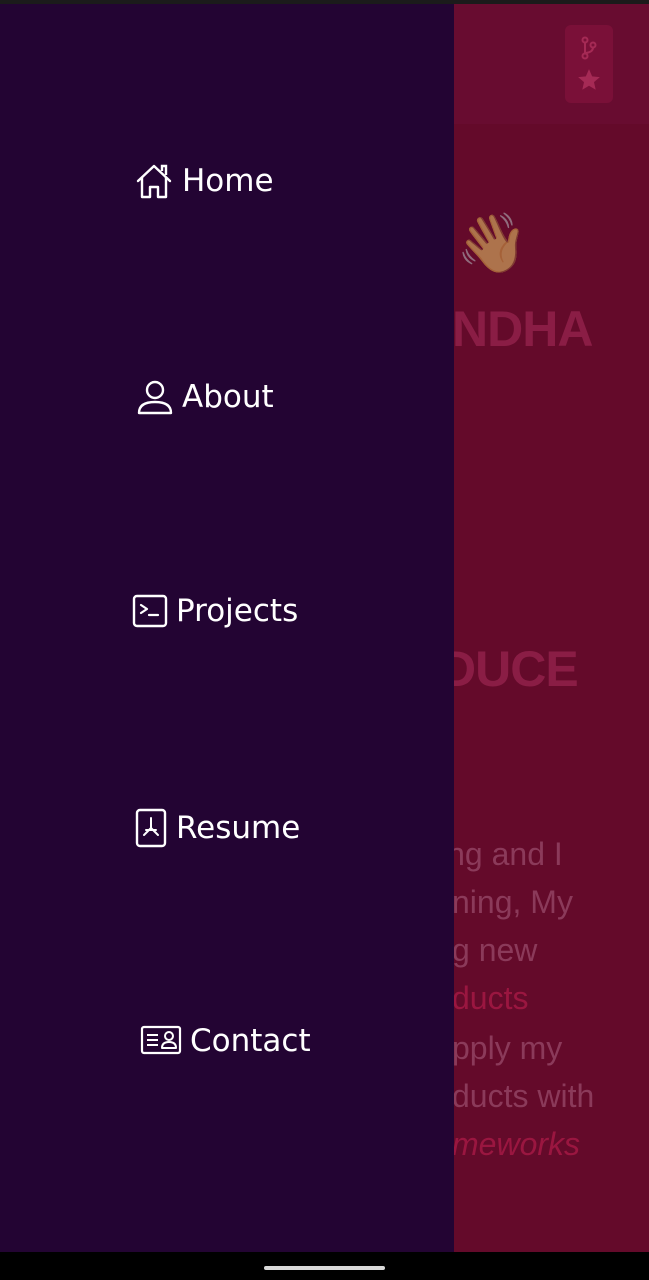  What do you see at coordinates (324, 1268) in the screenshot?
I see `home-indicator` at bounding box center [324, 1268].